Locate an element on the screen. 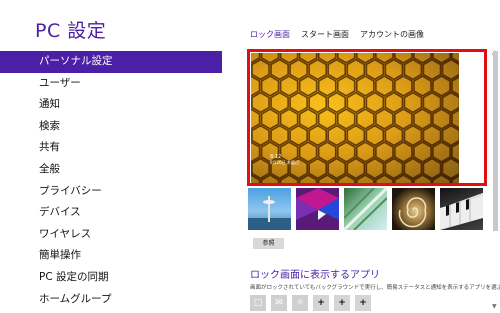  nautilus-shell-image is located at coordinates (412, 212).